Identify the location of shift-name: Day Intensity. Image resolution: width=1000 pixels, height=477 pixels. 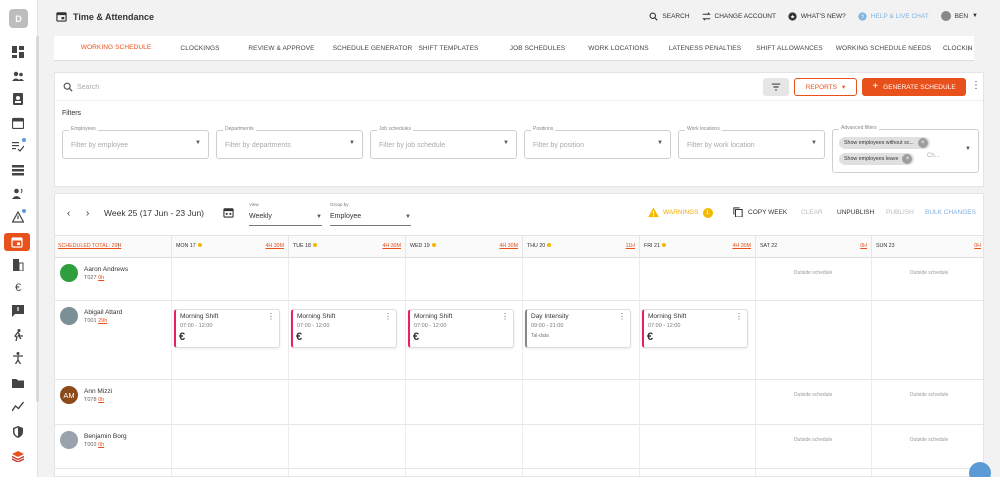
(550, 316).